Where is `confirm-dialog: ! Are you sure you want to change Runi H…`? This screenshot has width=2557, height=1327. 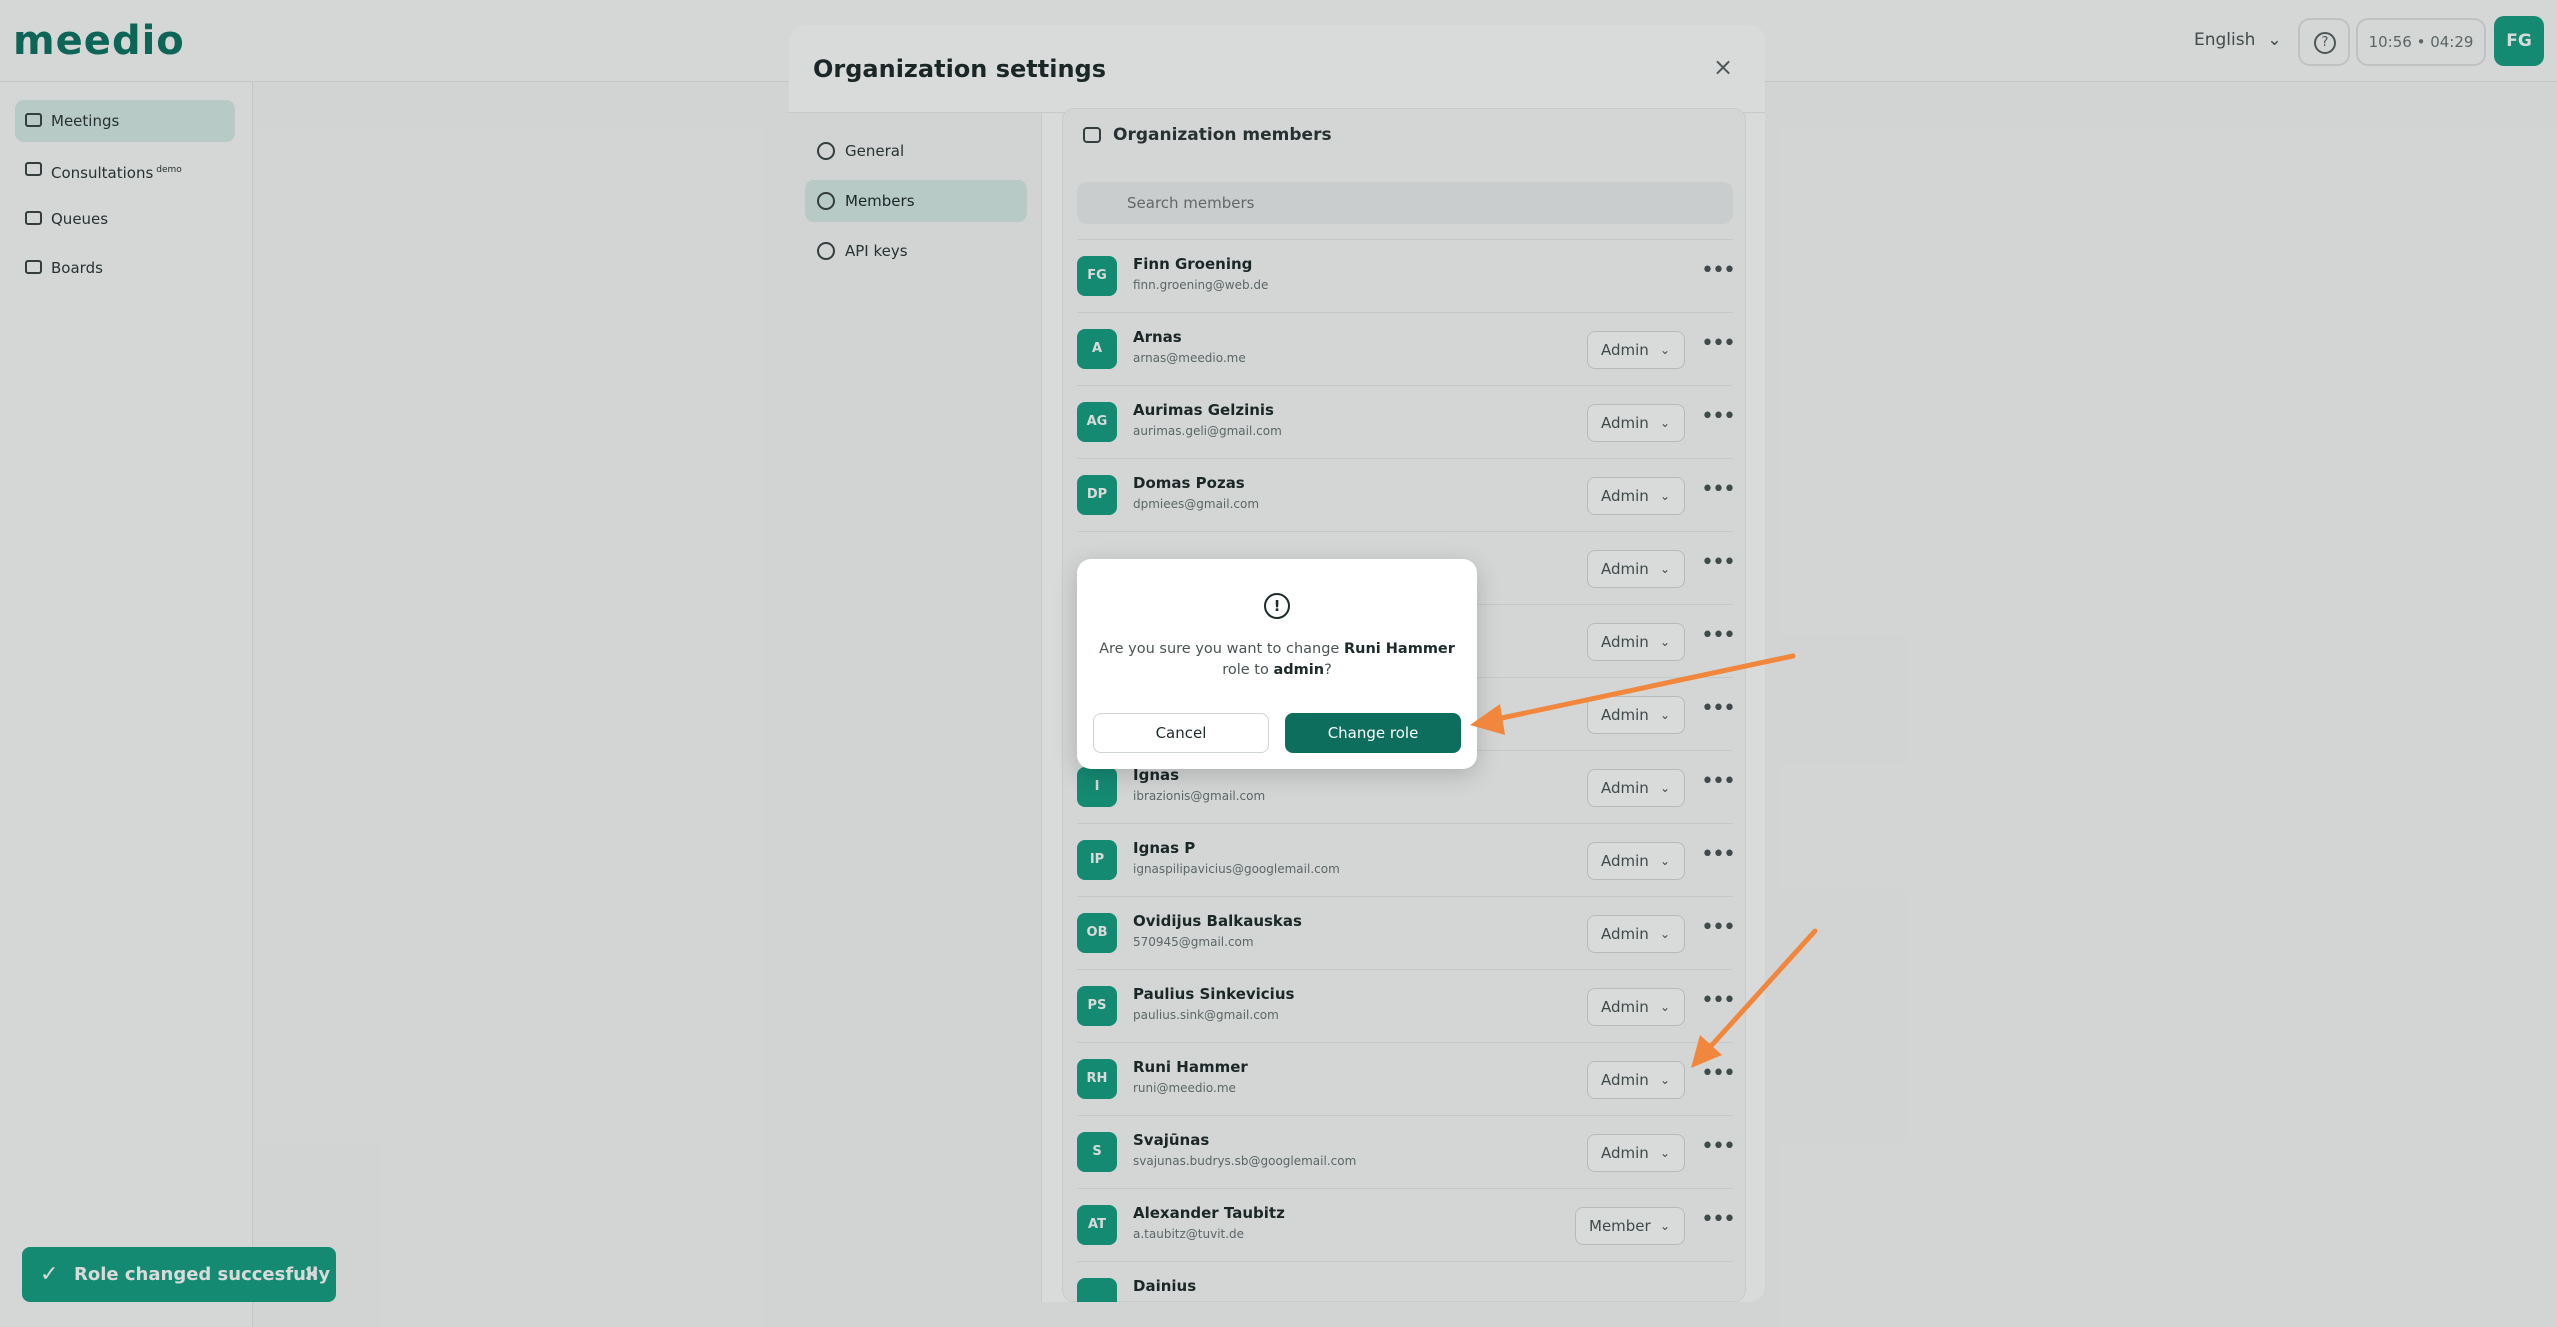
confirm-dialog: ! Are you sure you want to change Runi H… is located at coordinates (1277, 664).